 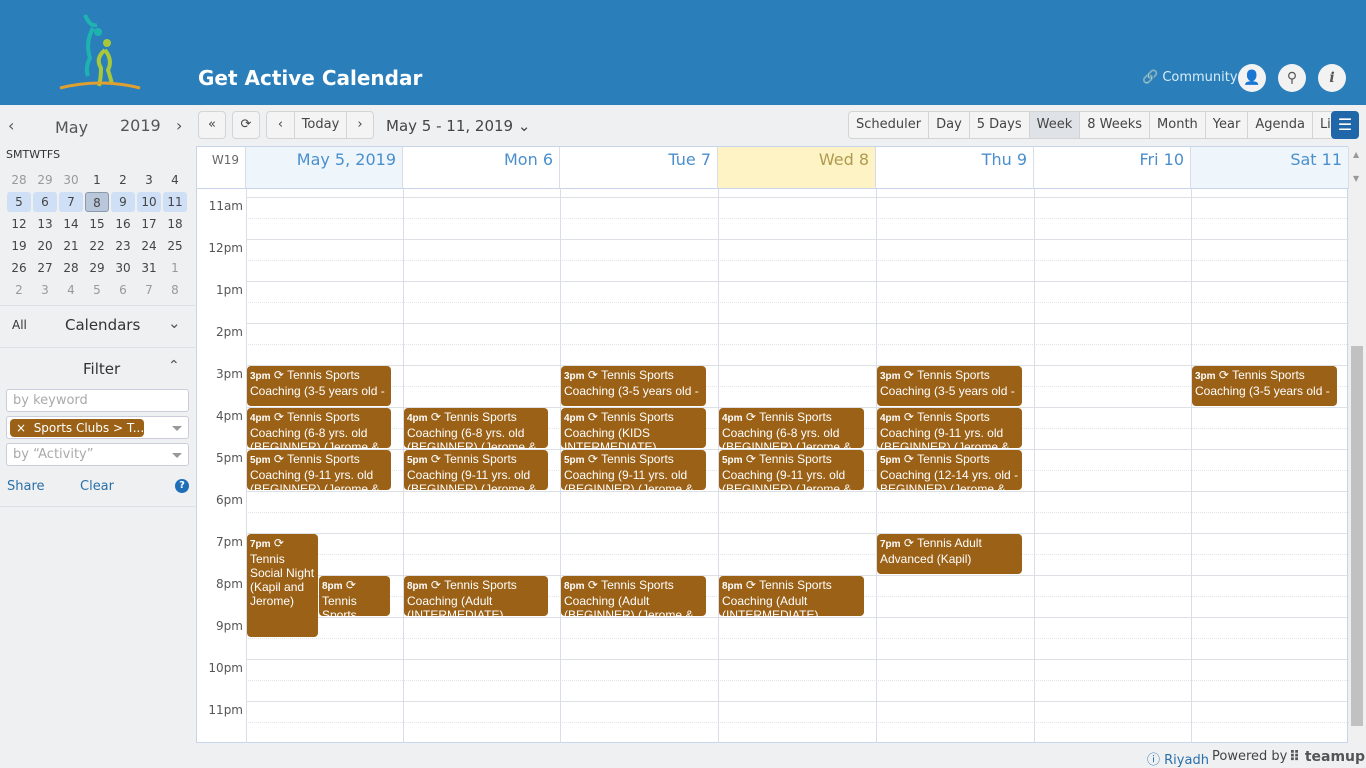 I want to click on day-header: May 5, 2019, so click(x=324, y=168).